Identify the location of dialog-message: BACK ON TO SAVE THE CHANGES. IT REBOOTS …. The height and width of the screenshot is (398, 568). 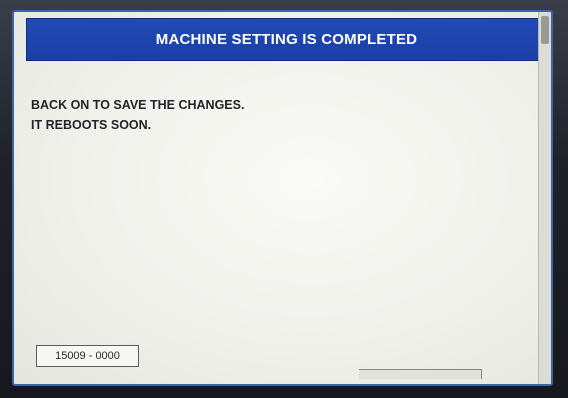
(137, 115).